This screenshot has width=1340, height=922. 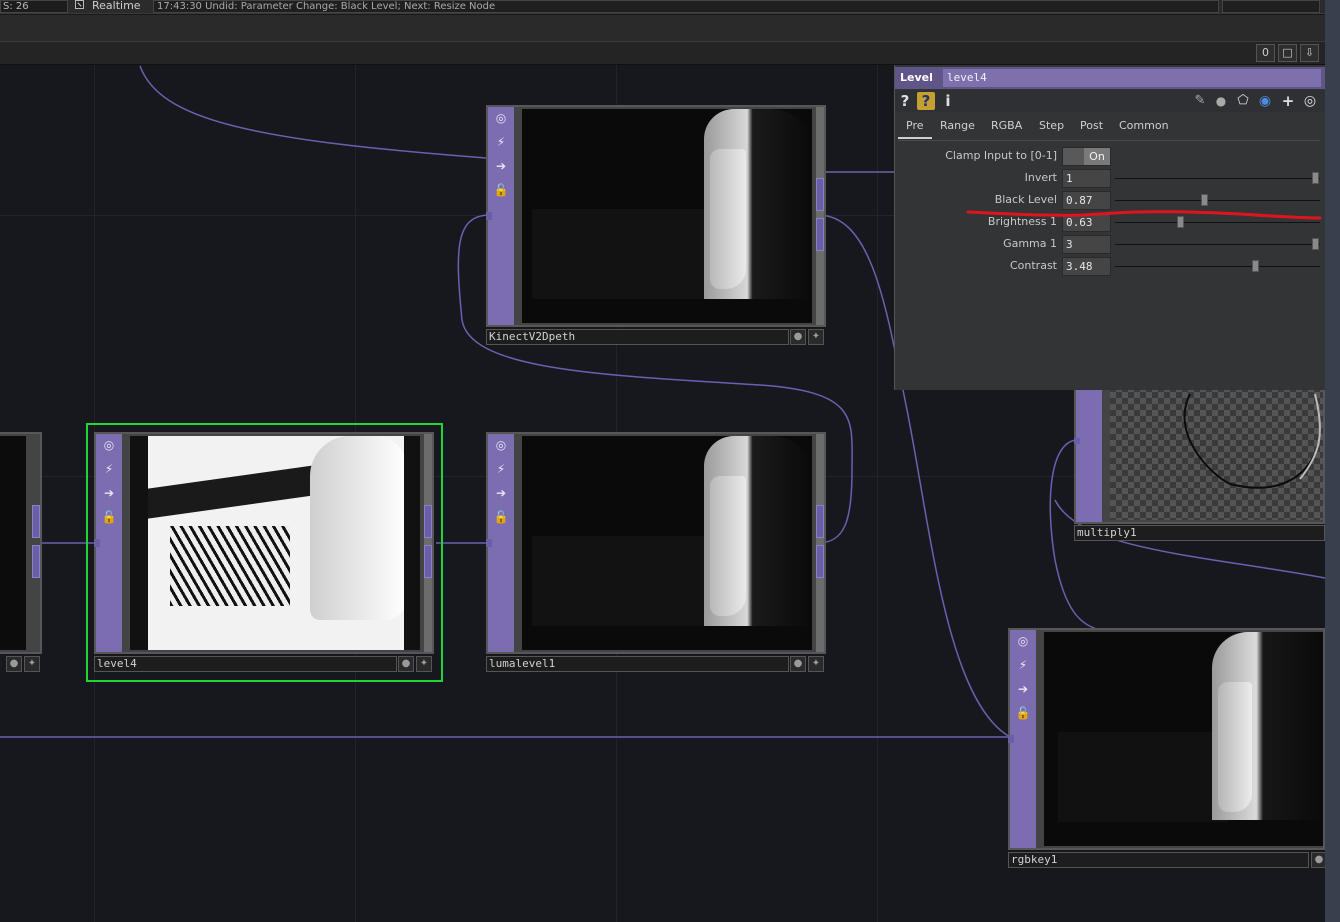 I want to click on param-row-invert: Invert 1, so click(x=1110, y=178).